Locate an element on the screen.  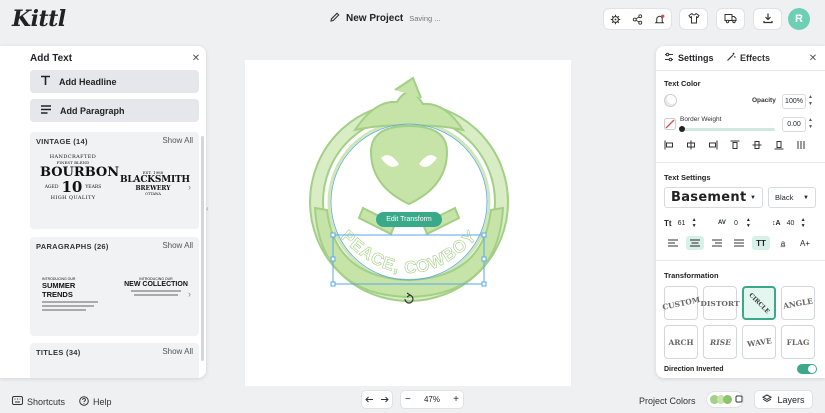
print-delivery-button is located at coordinates (730, 19).